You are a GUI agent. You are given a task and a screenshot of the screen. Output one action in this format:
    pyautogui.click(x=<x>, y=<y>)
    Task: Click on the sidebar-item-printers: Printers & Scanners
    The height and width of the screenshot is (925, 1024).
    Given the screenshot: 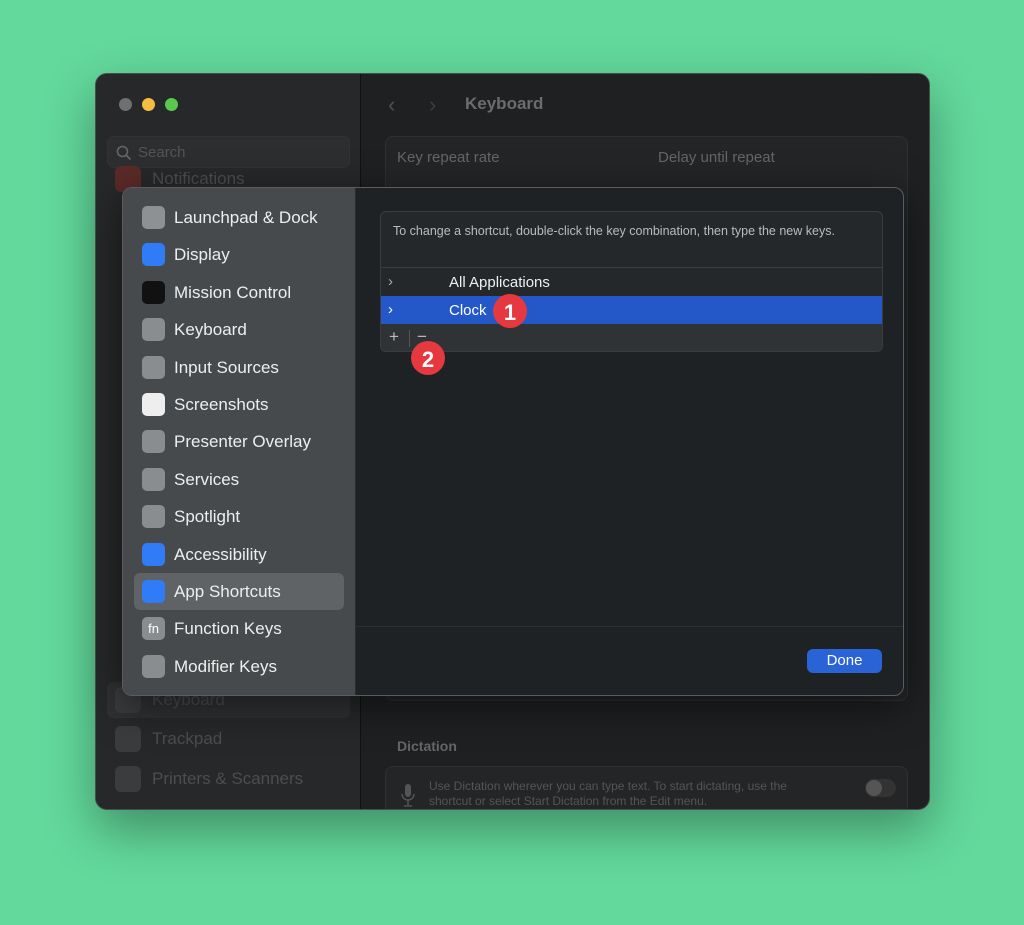 What is the action you would take?
    pyautogui.click(x=228, y=779)
    